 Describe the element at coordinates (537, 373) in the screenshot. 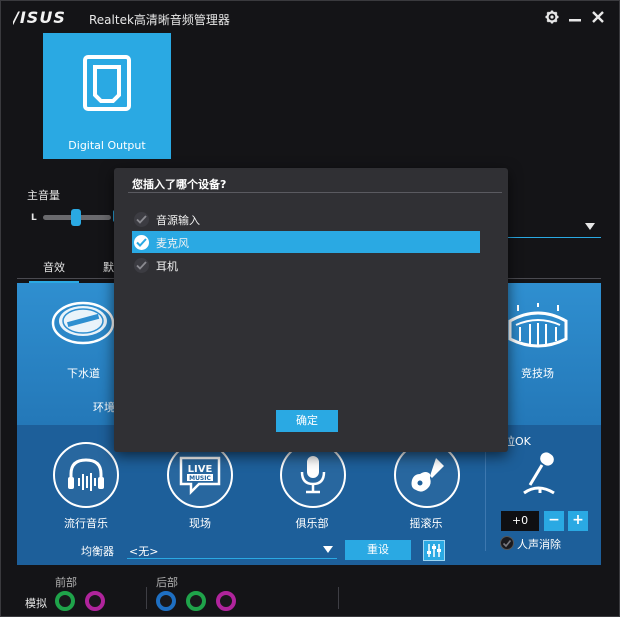

I see `env-stadium-label: 竞技场` at that location.